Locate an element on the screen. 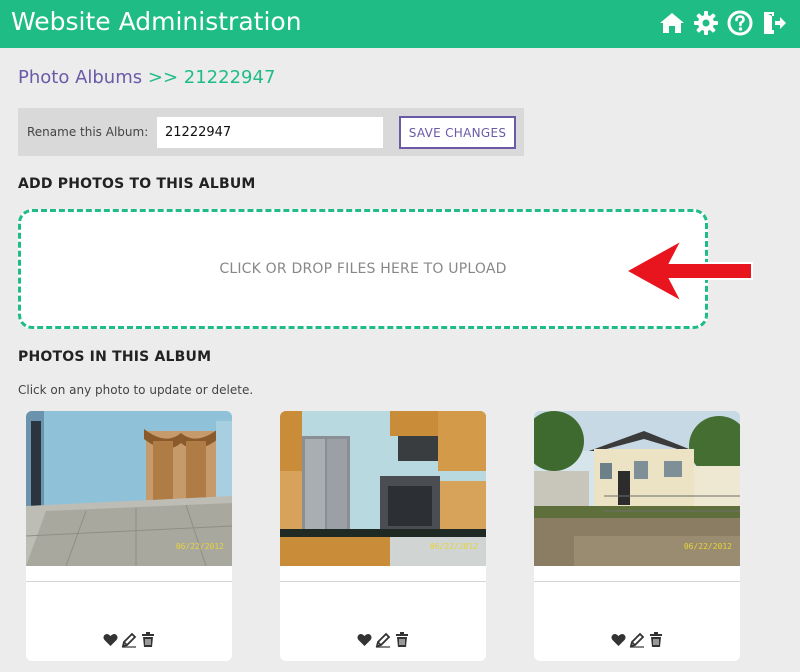 The image size is (800, 672). dropzone-text: CLICK OR DROP FILES HERE TO UPLOAD is located at coordinates (363, 269).